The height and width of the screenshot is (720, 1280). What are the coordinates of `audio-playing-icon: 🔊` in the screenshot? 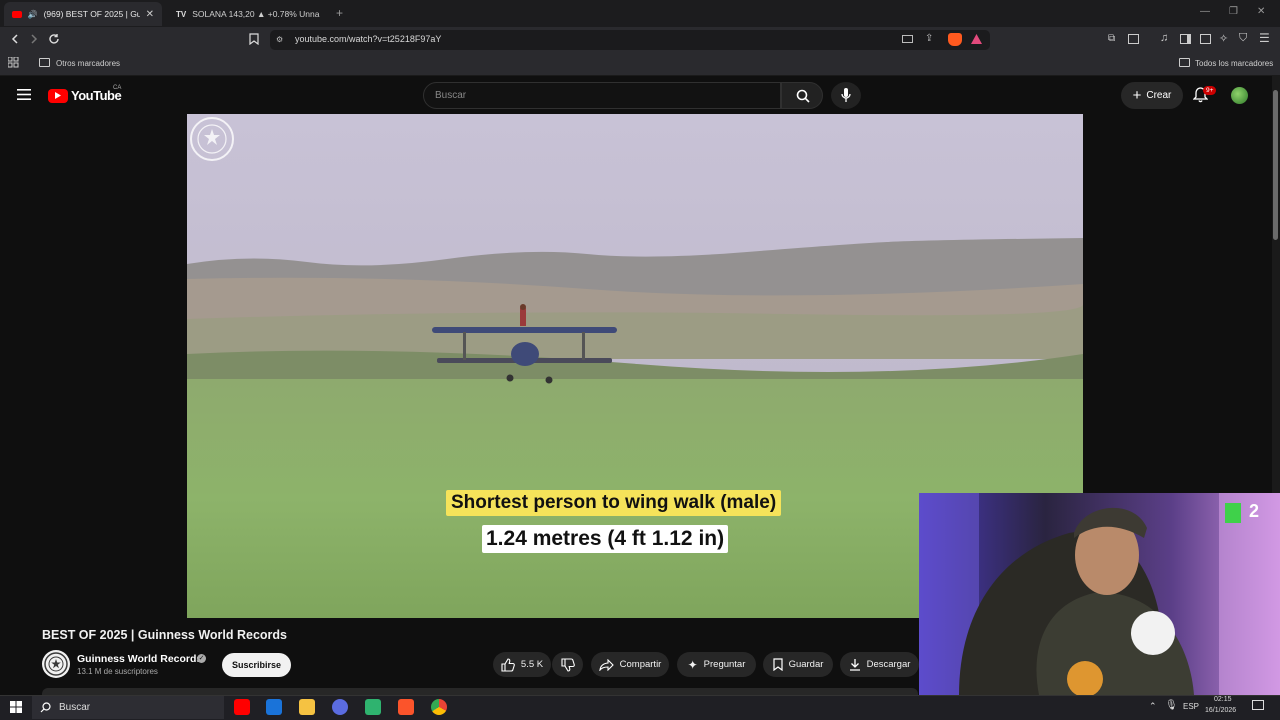 It's located at (33, 14).